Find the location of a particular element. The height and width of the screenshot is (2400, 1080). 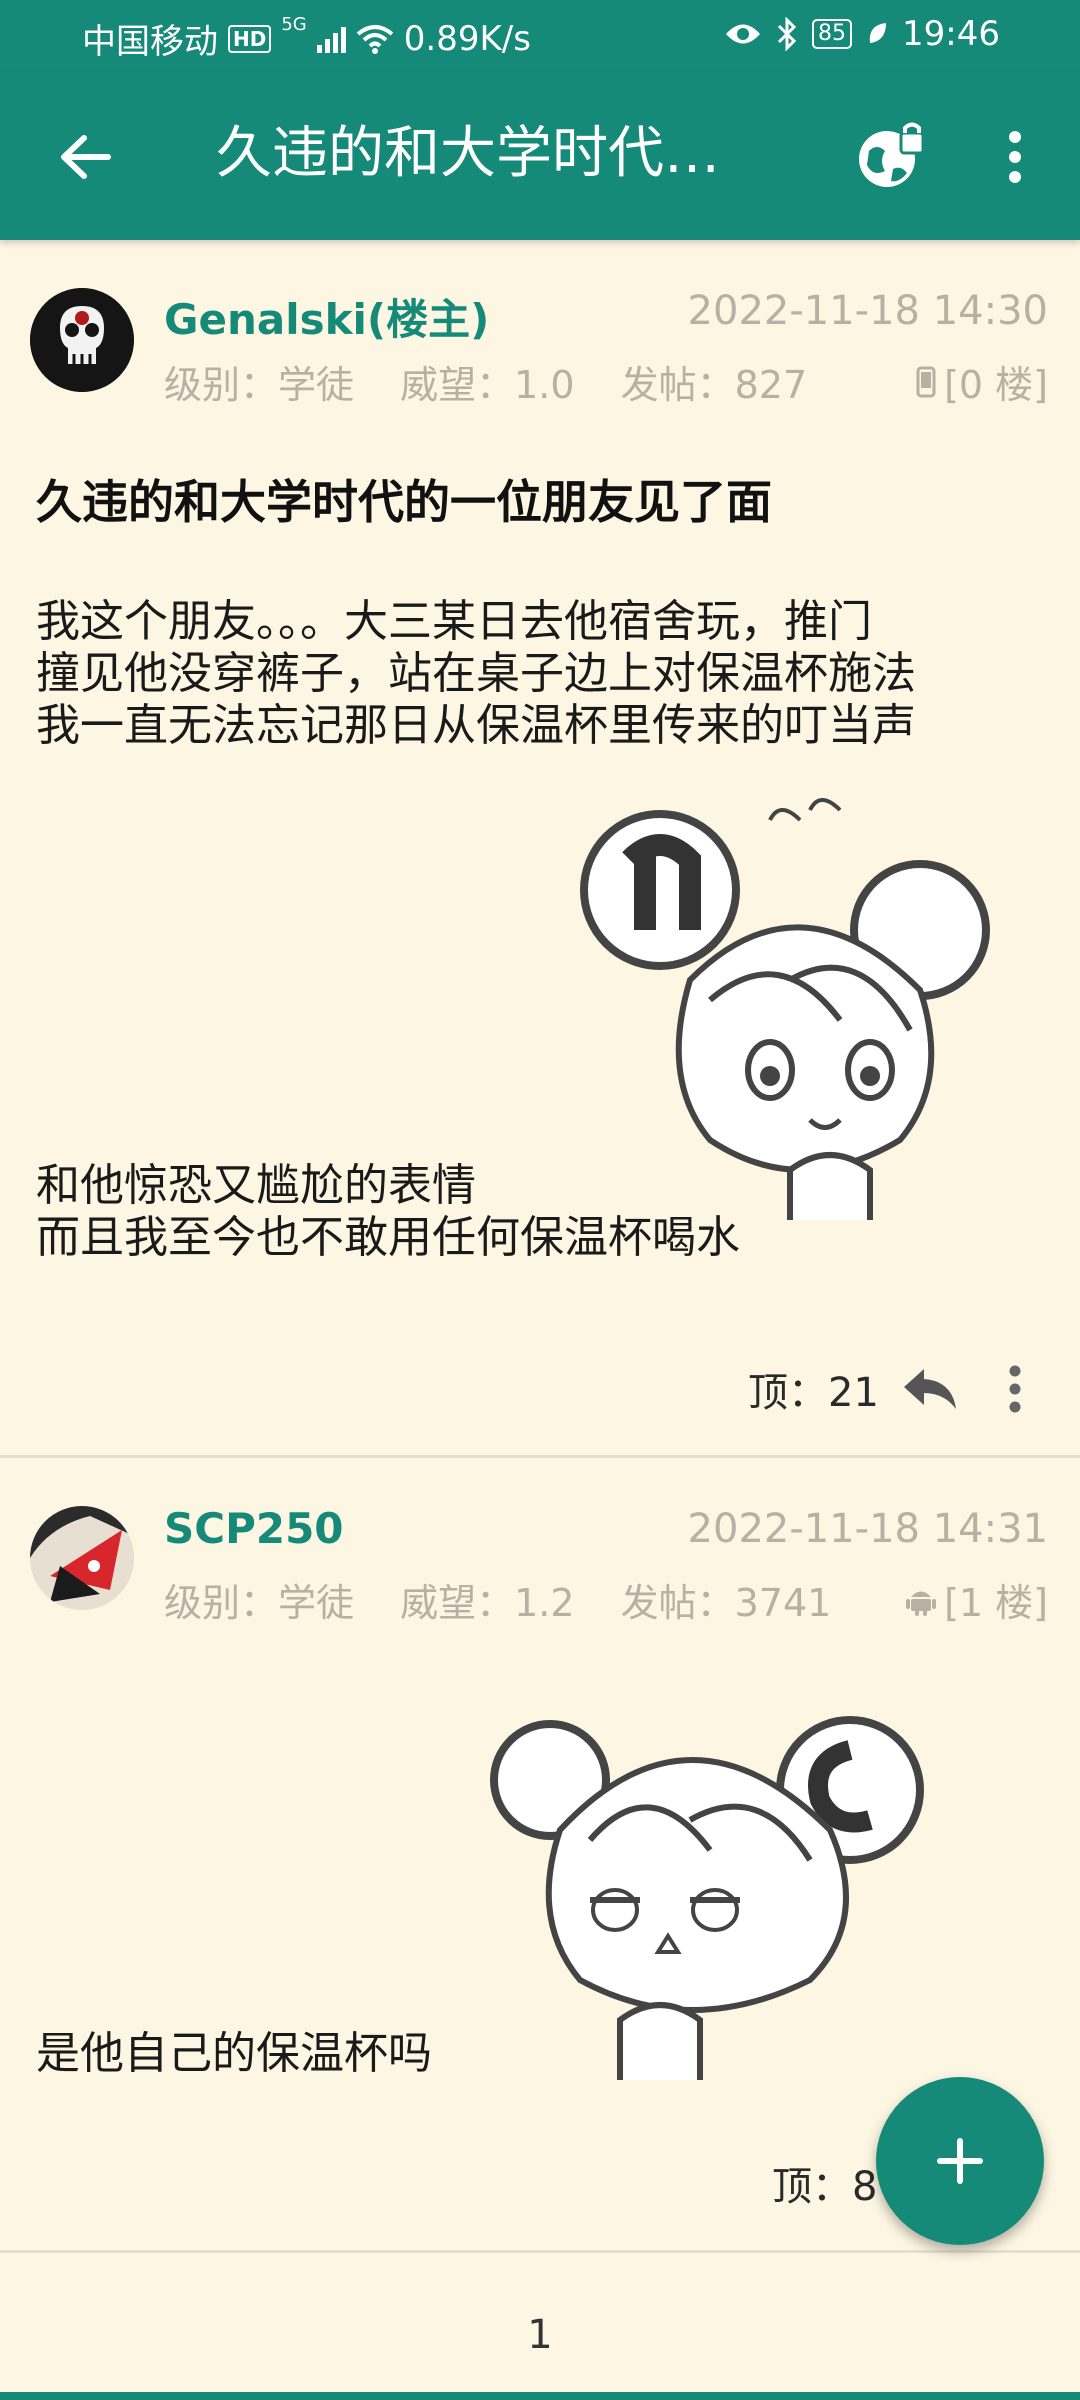

upvote-count: 顶：21 is located at coordinates (813, 1389).